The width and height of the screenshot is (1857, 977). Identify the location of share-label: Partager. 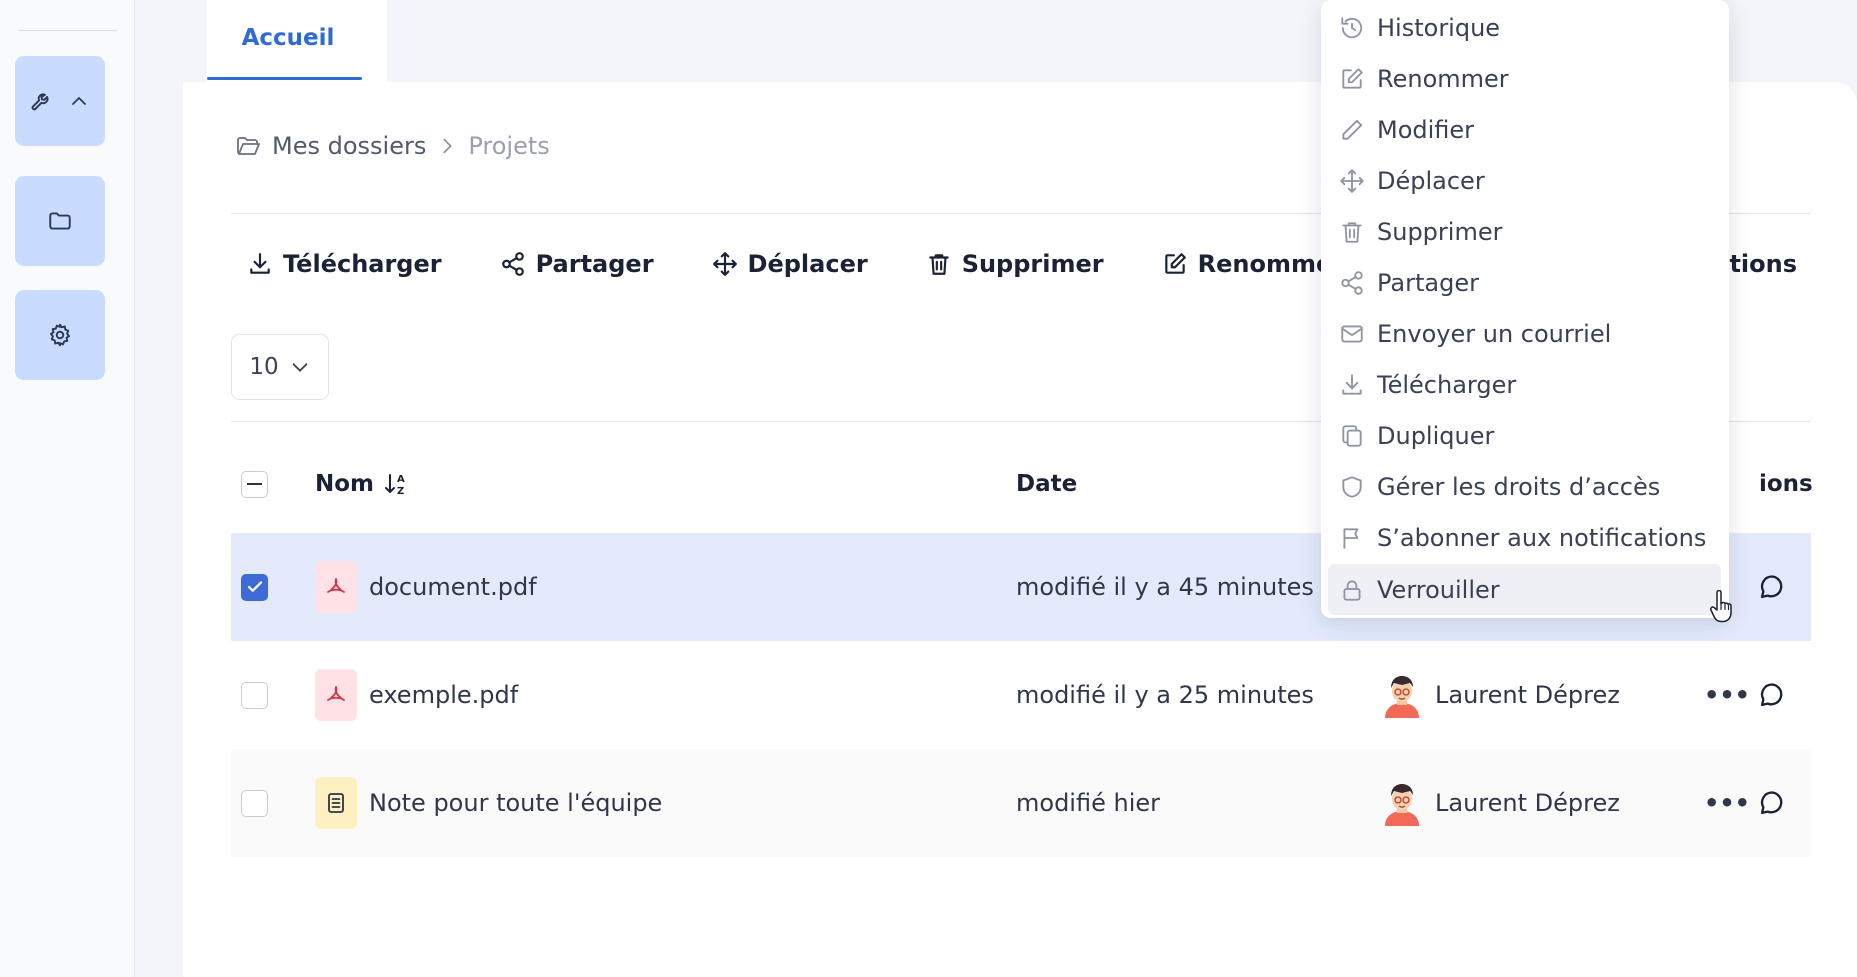
(594, 264).